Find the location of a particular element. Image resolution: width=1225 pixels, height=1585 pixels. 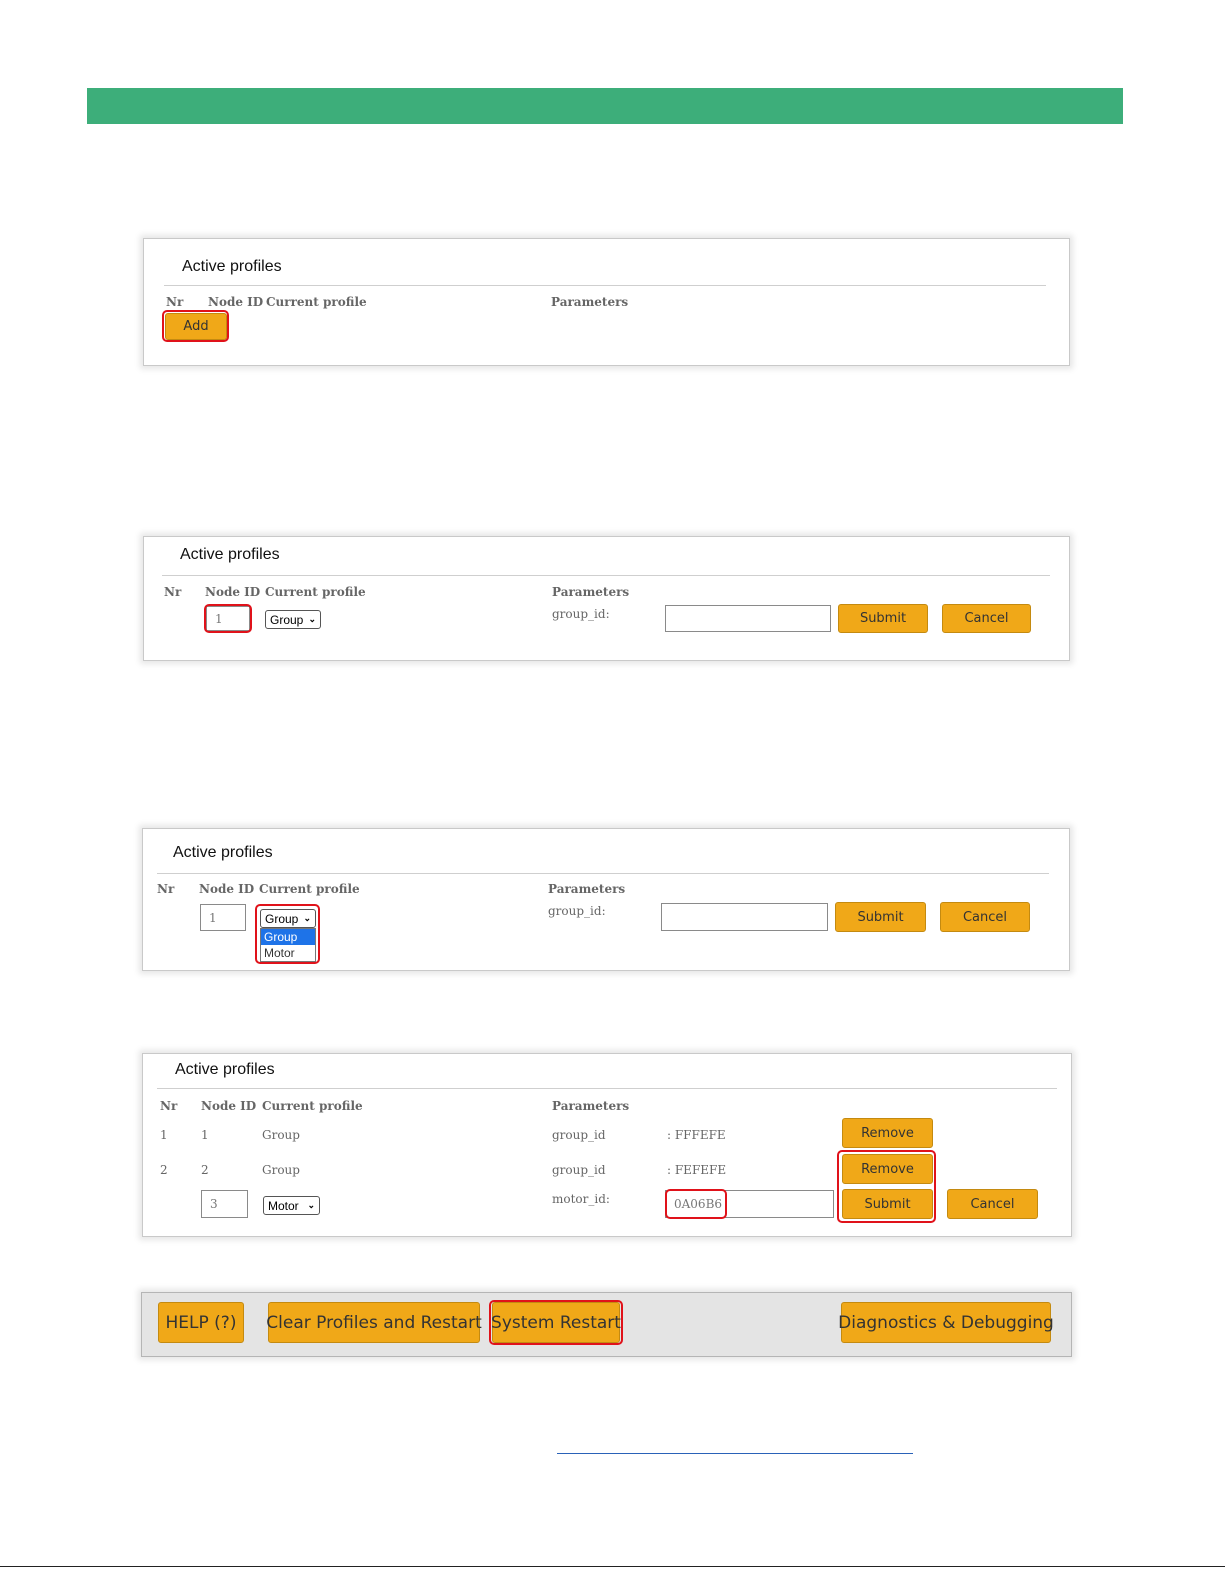

help-button: HELP (?) is located at coordinates (201, 1322).